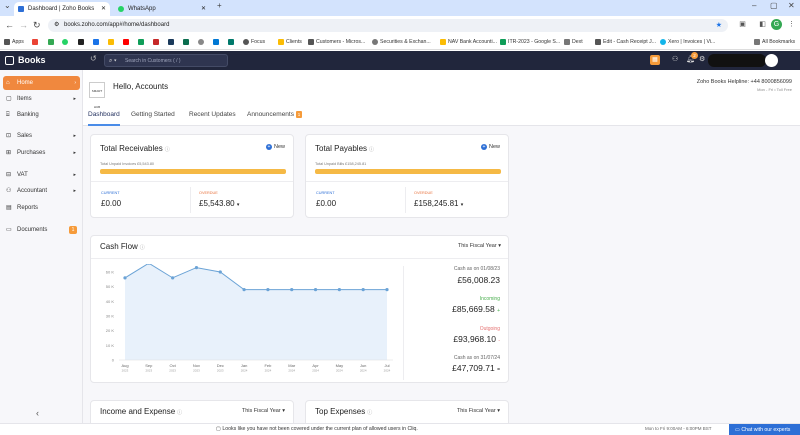 The width and height of the screenshot is (800, 435). Describe the element at coordinates (97, 42) in the screenshot. I see `bookmark-blue-icon` at that location.